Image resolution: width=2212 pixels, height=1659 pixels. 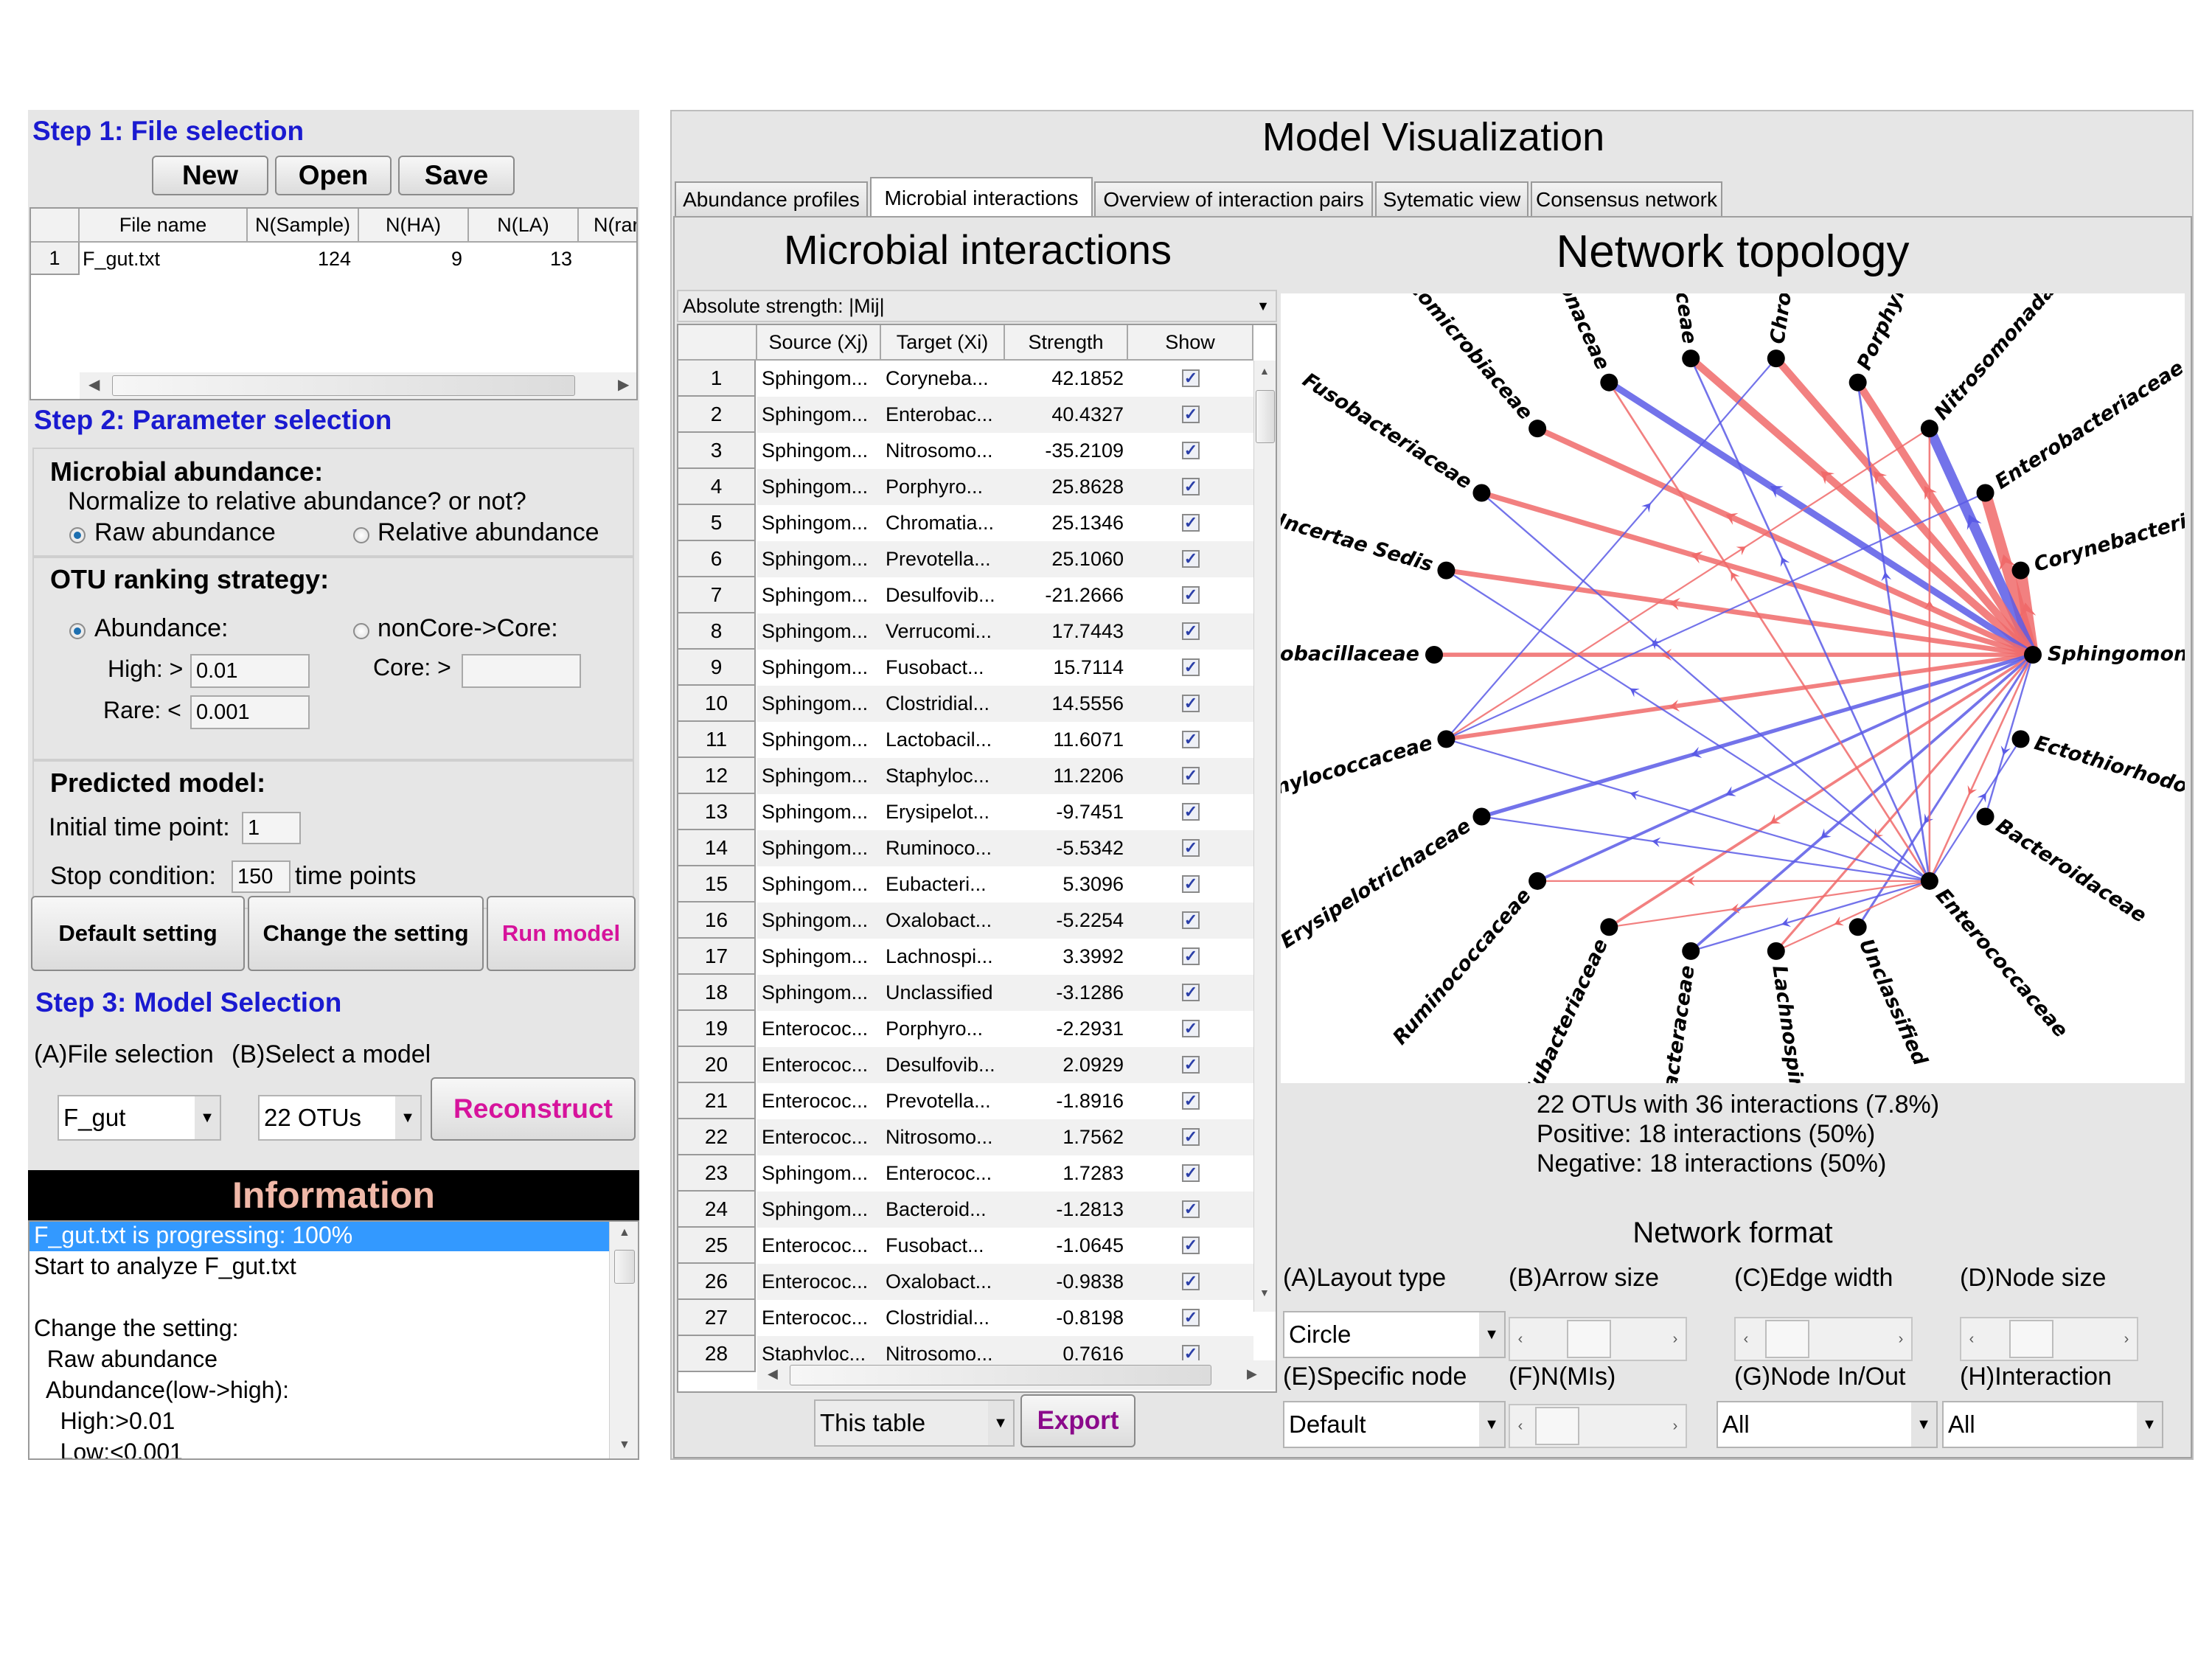 I want to click on col-show: Show, so click(x=1190, y=343).